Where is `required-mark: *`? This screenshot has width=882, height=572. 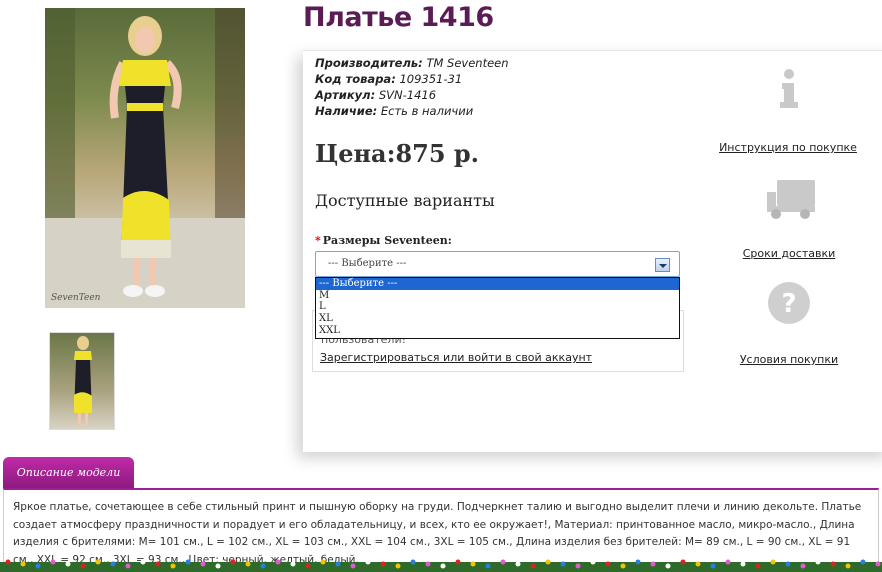 required-mark: * is located at coordinates (318, 240).